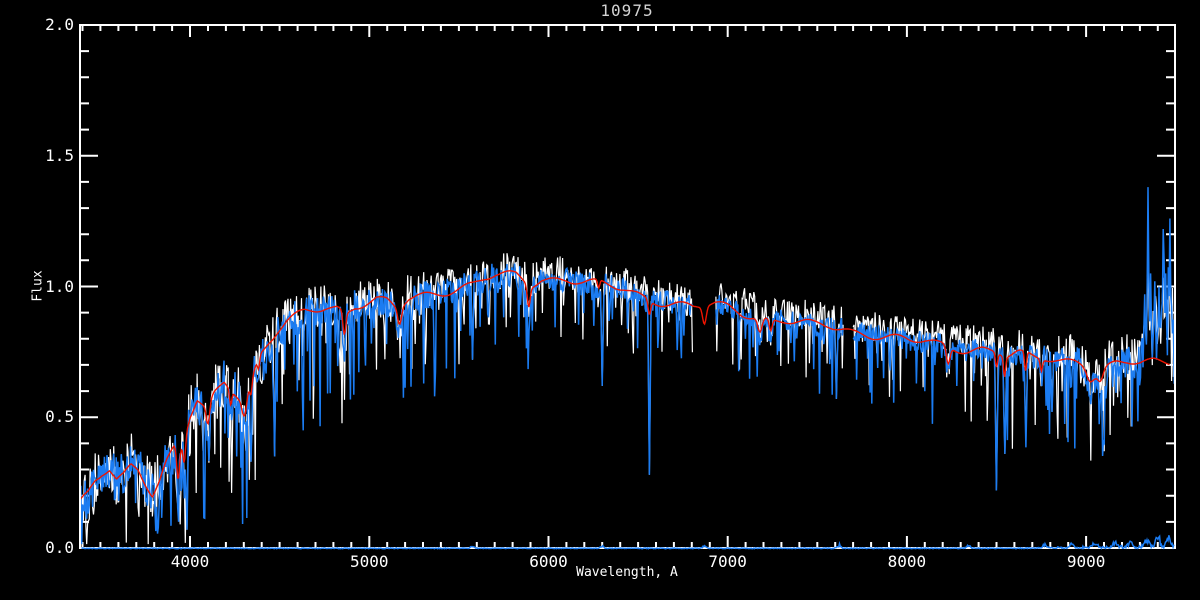 Image resolution: width=1200 pixels, height=600 pixels. I want to click on chart-title: 10975, so click(627, 10).